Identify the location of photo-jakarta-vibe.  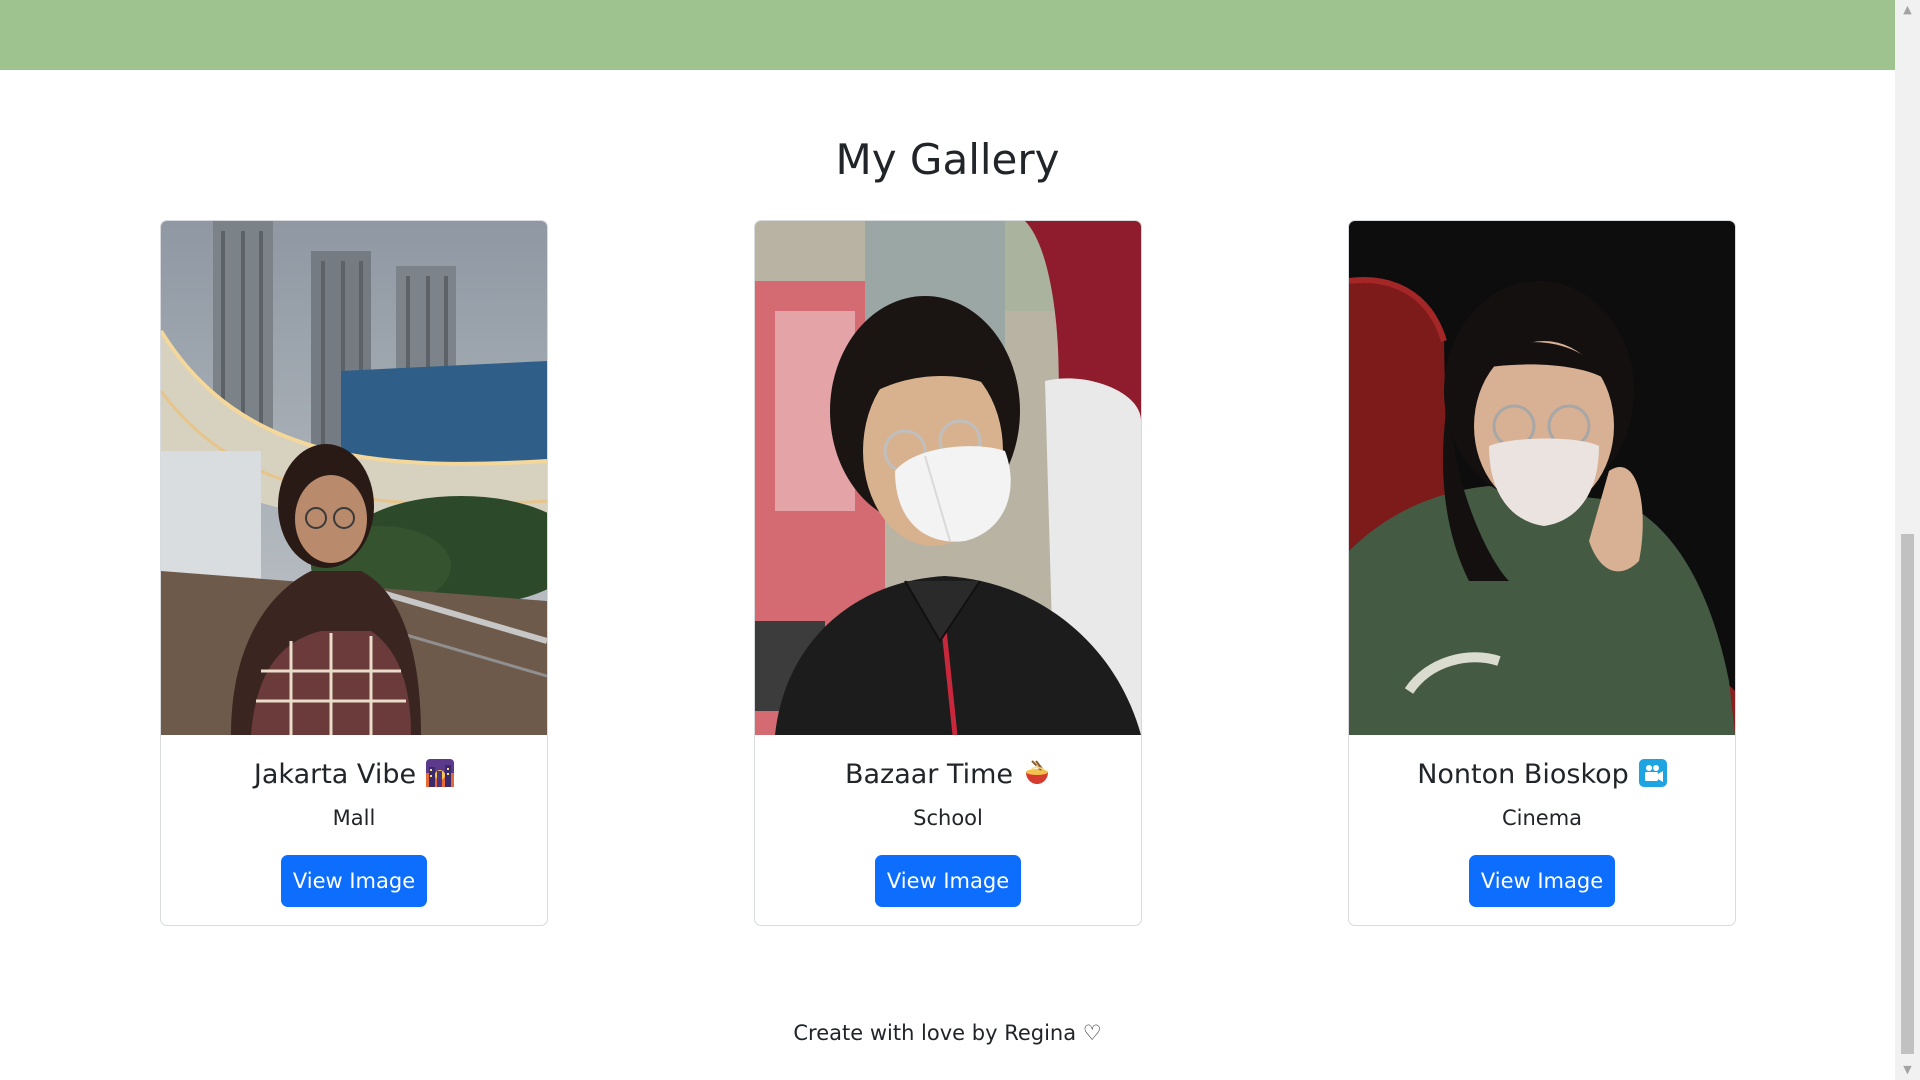
(354, 478).